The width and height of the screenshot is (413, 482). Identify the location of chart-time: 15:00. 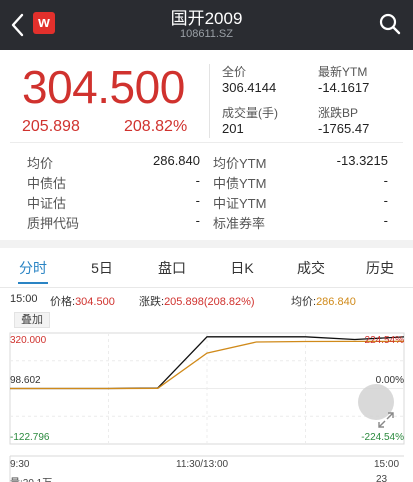
(24, 299).